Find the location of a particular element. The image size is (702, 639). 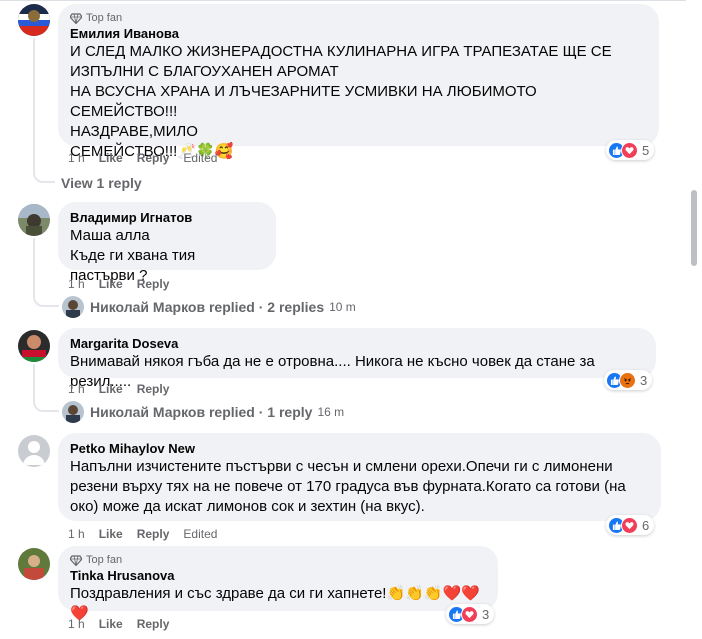

comment-author: Tinka Hrusanova is located at coordinates (278, 576).